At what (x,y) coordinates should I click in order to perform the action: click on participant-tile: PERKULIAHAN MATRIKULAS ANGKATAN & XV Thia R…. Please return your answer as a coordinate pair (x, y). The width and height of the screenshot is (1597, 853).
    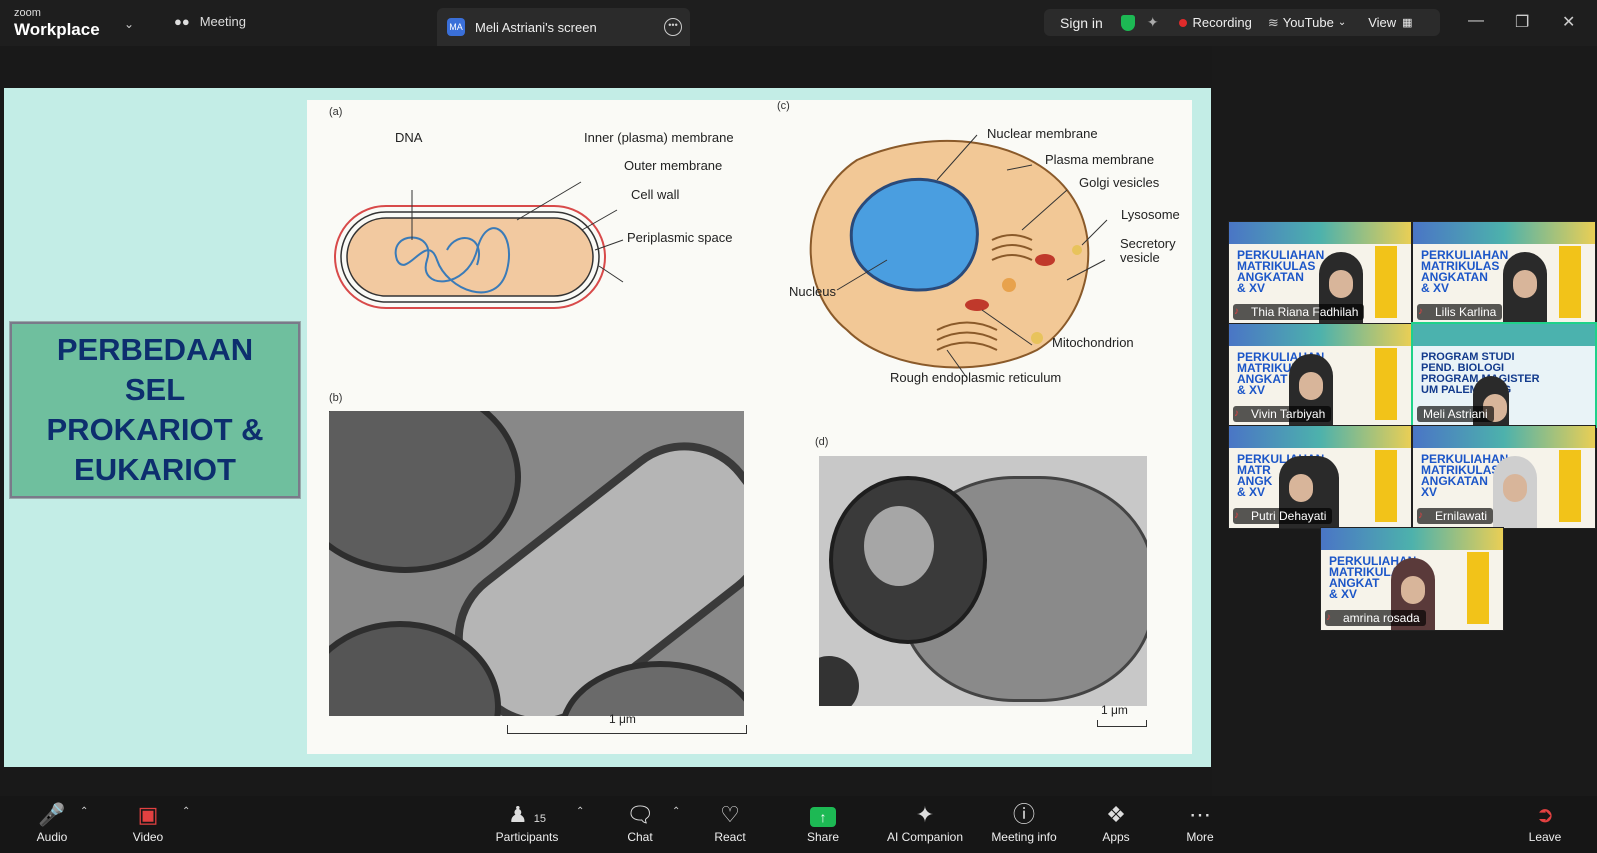
    Looking at the image, I should click on (1320, 273).